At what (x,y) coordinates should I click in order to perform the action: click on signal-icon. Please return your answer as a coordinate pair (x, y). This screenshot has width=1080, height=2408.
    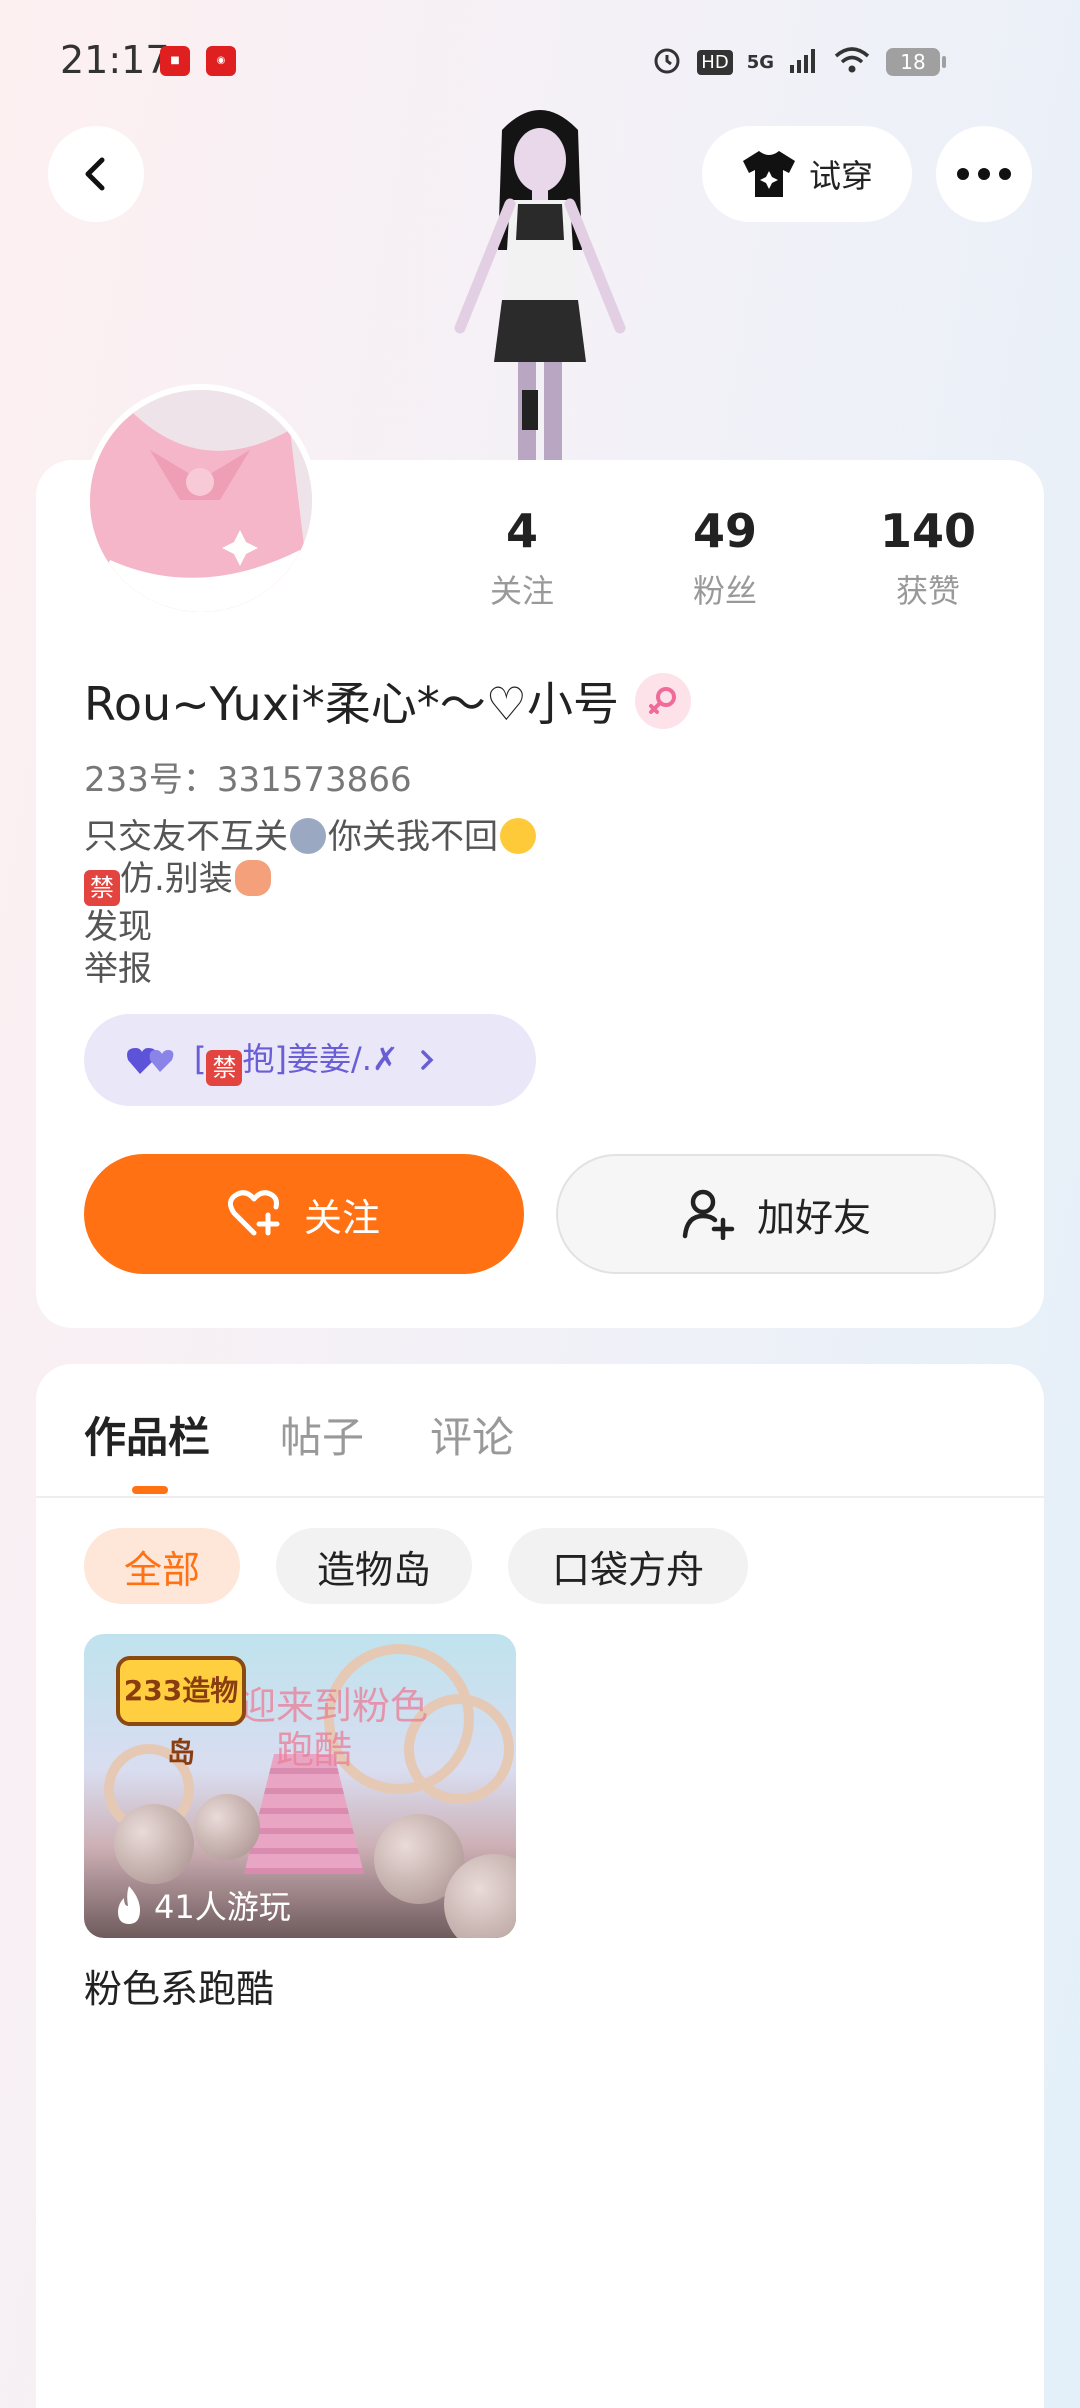
    Looking at the image, I should click on (804, 62).